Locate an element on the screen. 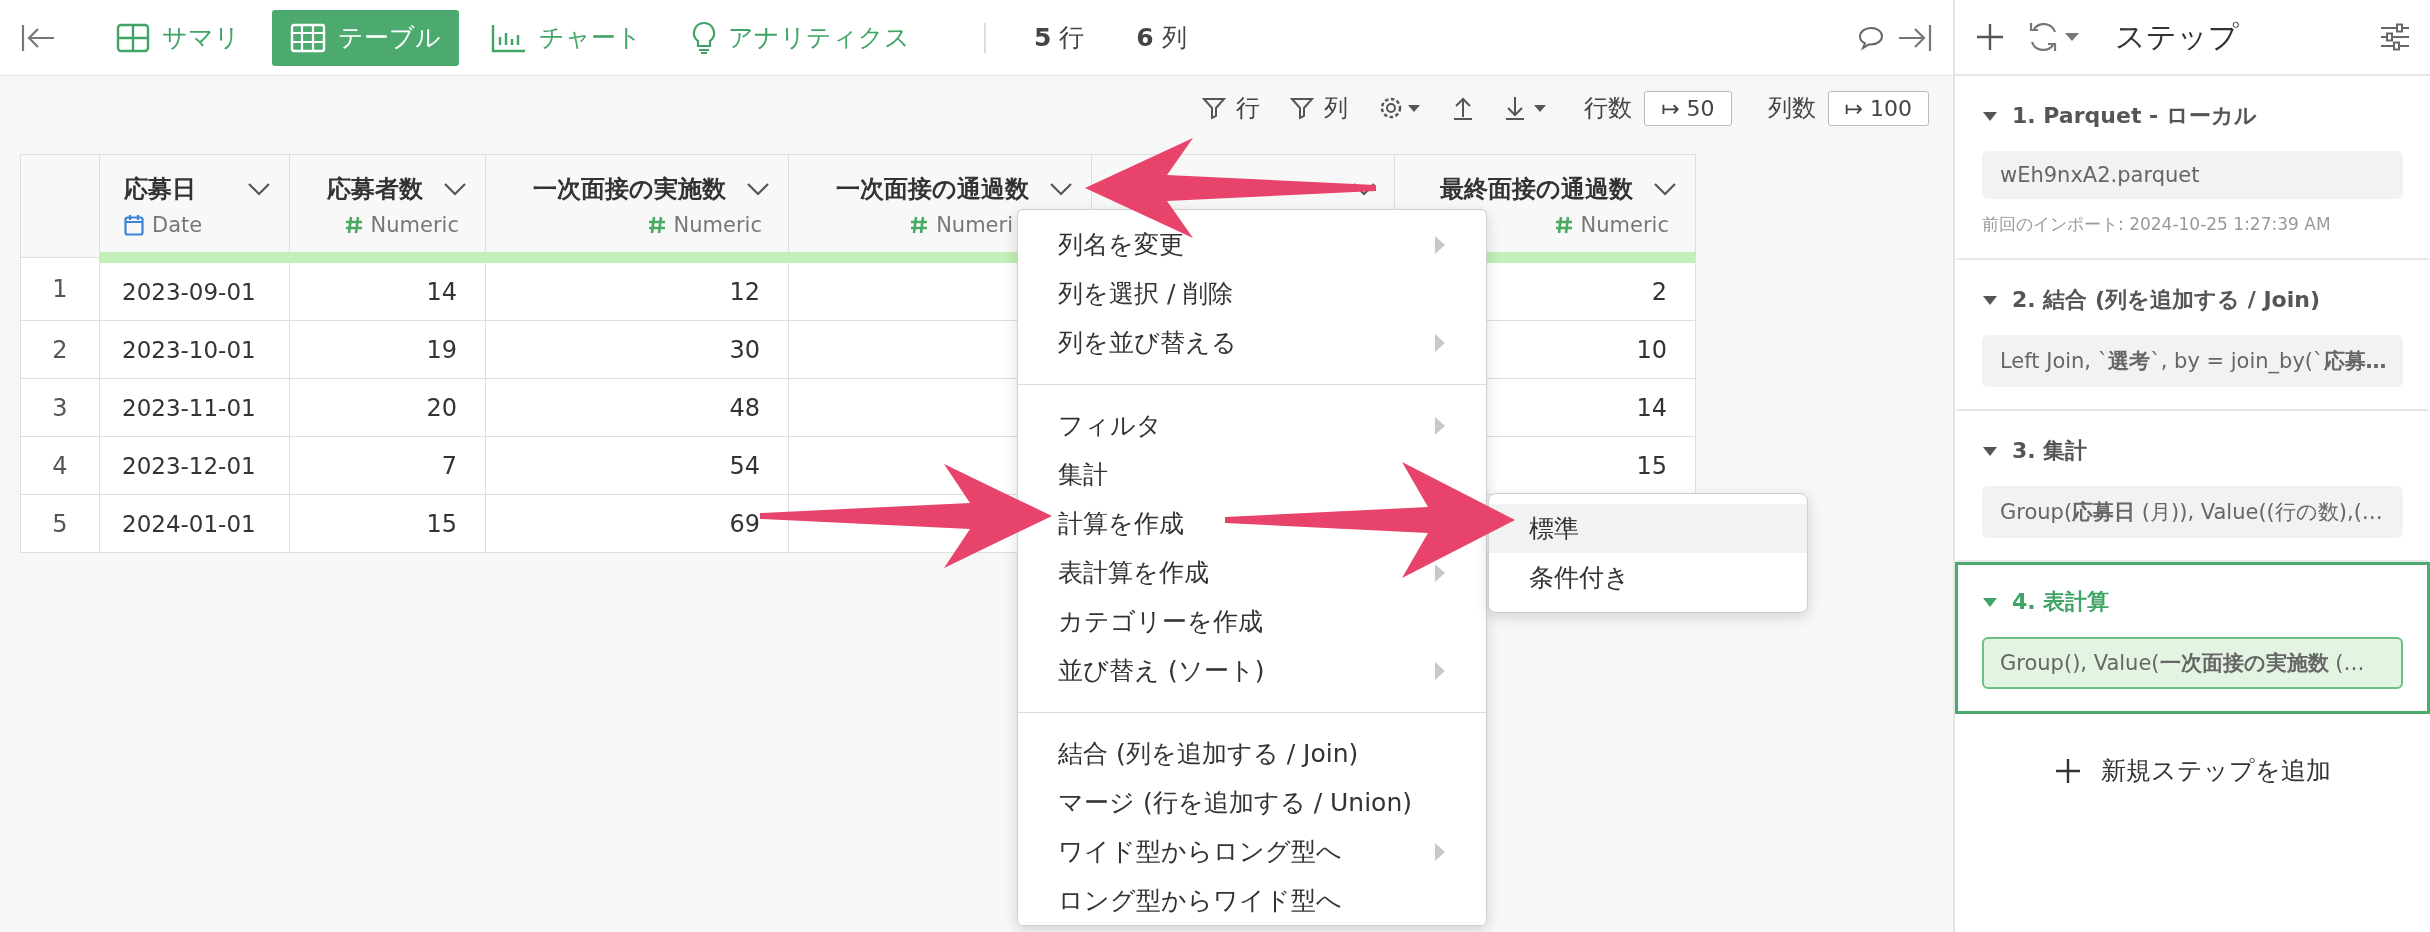 Image resolution: width=2430 pixels, height=932 pixels. menu-item: 並び替え (ソート) is located at coordinates (1161, 670).